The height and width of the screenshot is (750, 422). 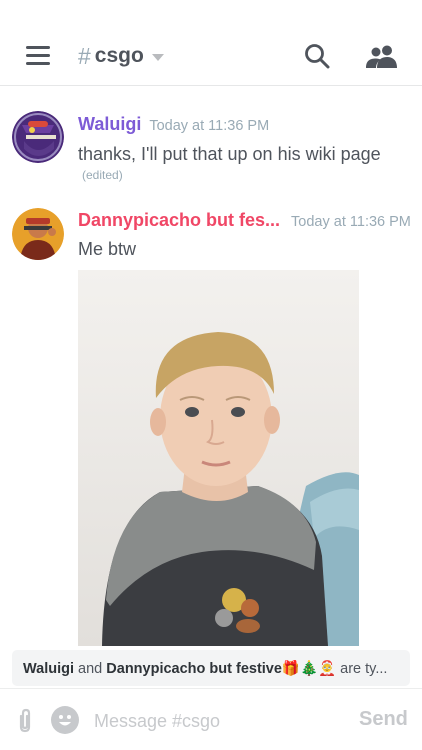 What do you see at coordinates (317, 56) in the screenshot?
I see `search-icon` at bounding box center [317, 56].